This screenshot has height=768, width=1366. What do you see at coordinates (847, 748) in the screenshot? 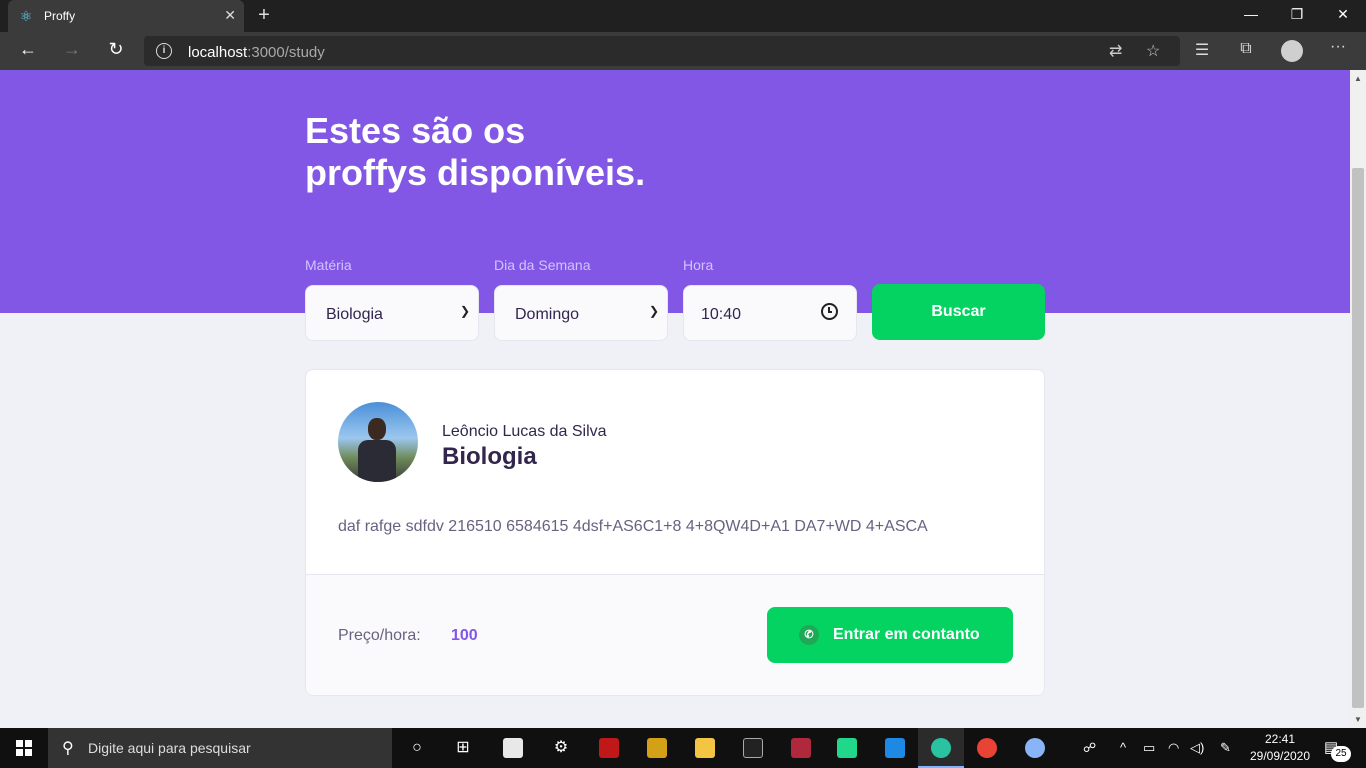
I see `pycharm-icon` at bounding box center [847, 748].